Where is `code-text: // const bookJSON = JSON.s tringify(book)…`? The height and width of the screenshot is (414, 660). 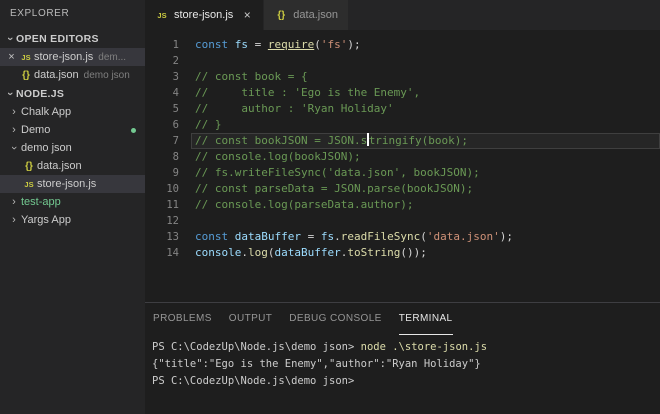
code-text: // const bookJSON = JSON.s tringify(book)… is located at coordinates (425, 141).